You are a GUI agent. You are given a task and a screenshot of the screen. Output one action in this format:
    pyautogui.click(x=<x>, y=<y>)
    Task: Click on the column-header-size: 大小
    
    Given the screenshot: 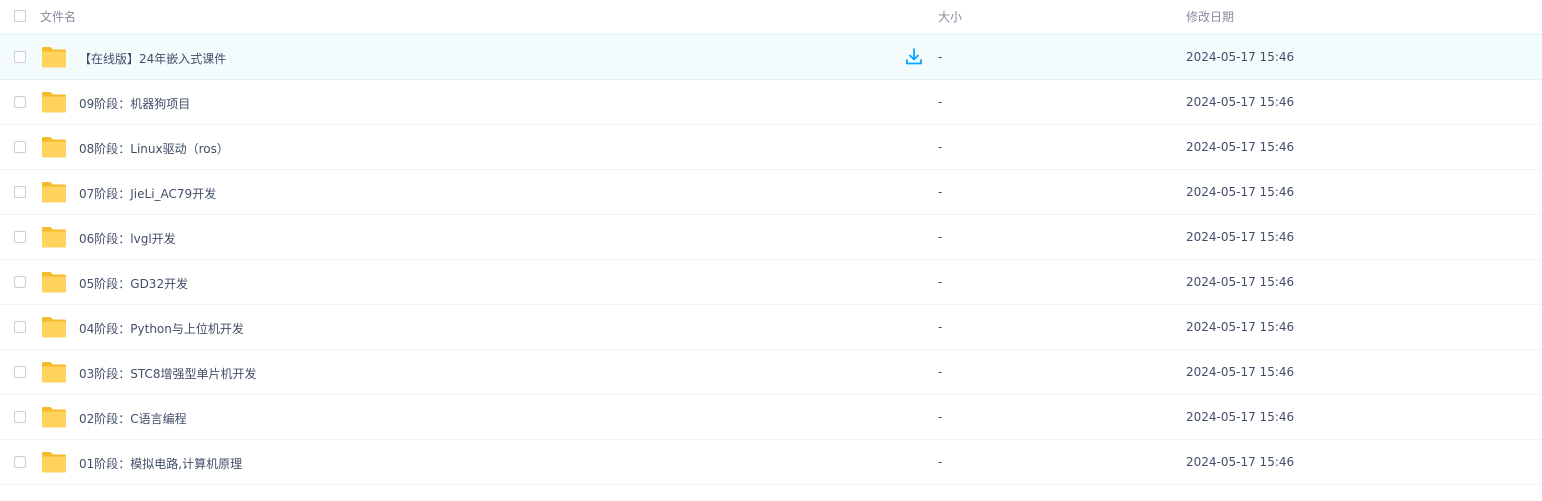 What is the action you would take?
    pyautogui.click(x=950, y=16)
    